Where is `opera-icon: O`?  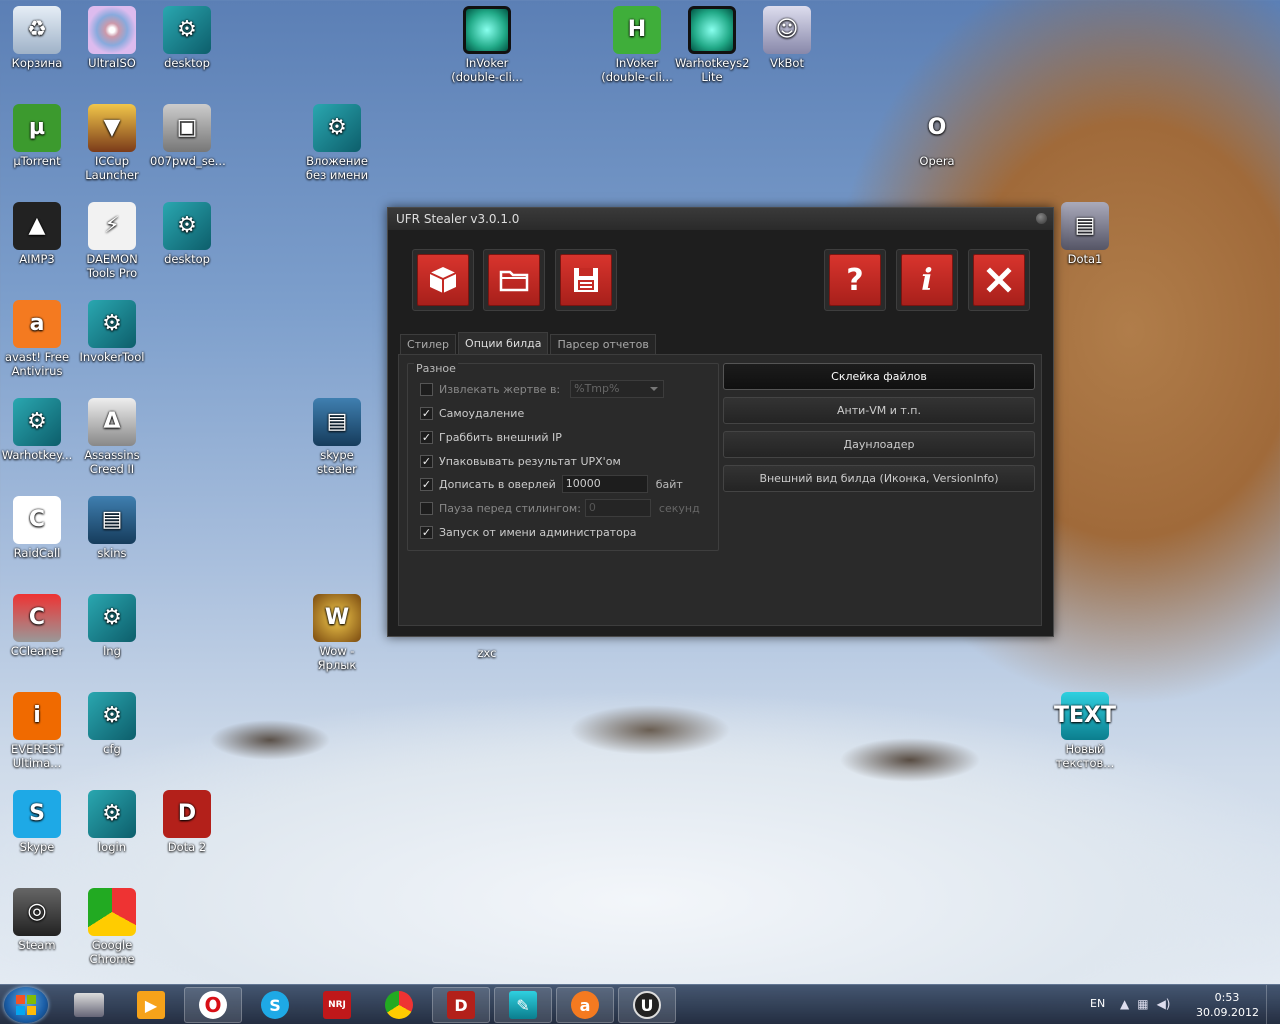
opera-icon: O is located at coordinates (937, 127).